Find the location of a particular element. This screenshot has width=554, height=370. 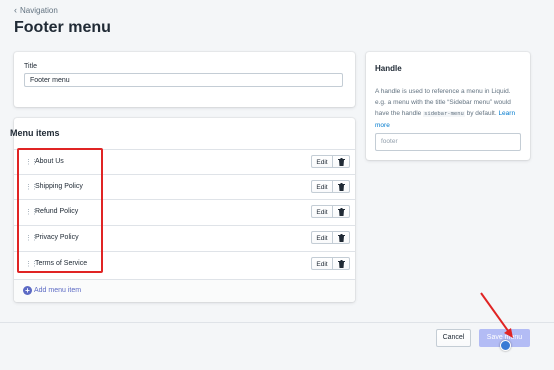

plus-circle-icon: + is located at coordinates (27, 290).